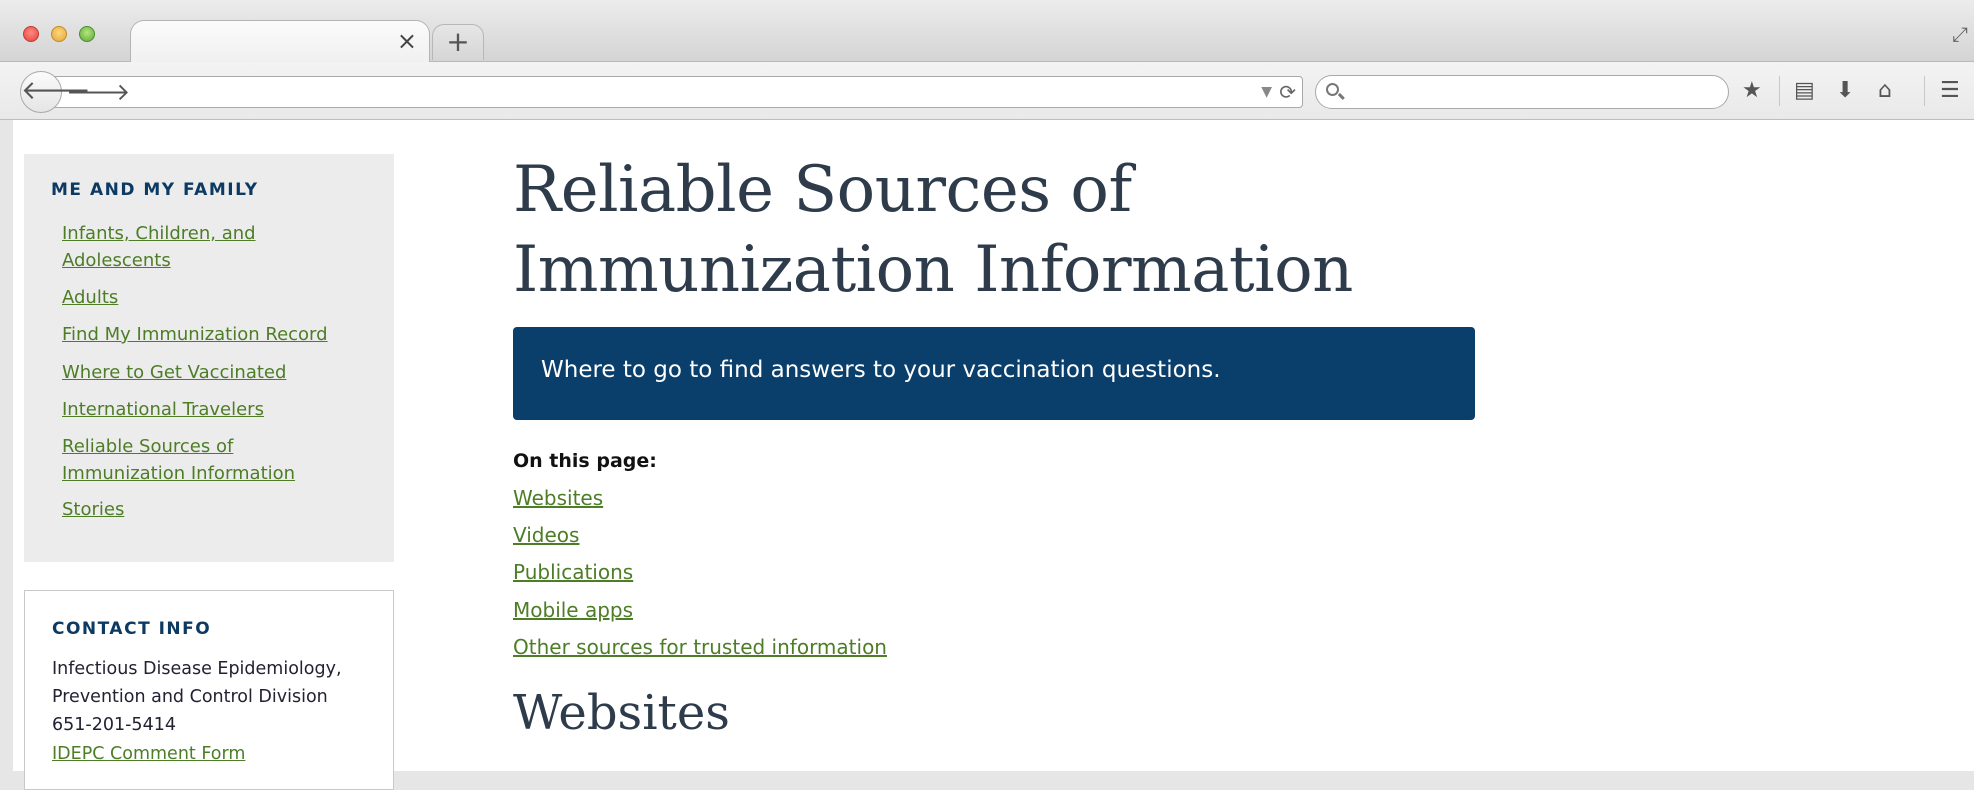  Describe the element at coordinates (55, 92) in the screenshot. I see `back-arrow-icon: 🡐` at that location.